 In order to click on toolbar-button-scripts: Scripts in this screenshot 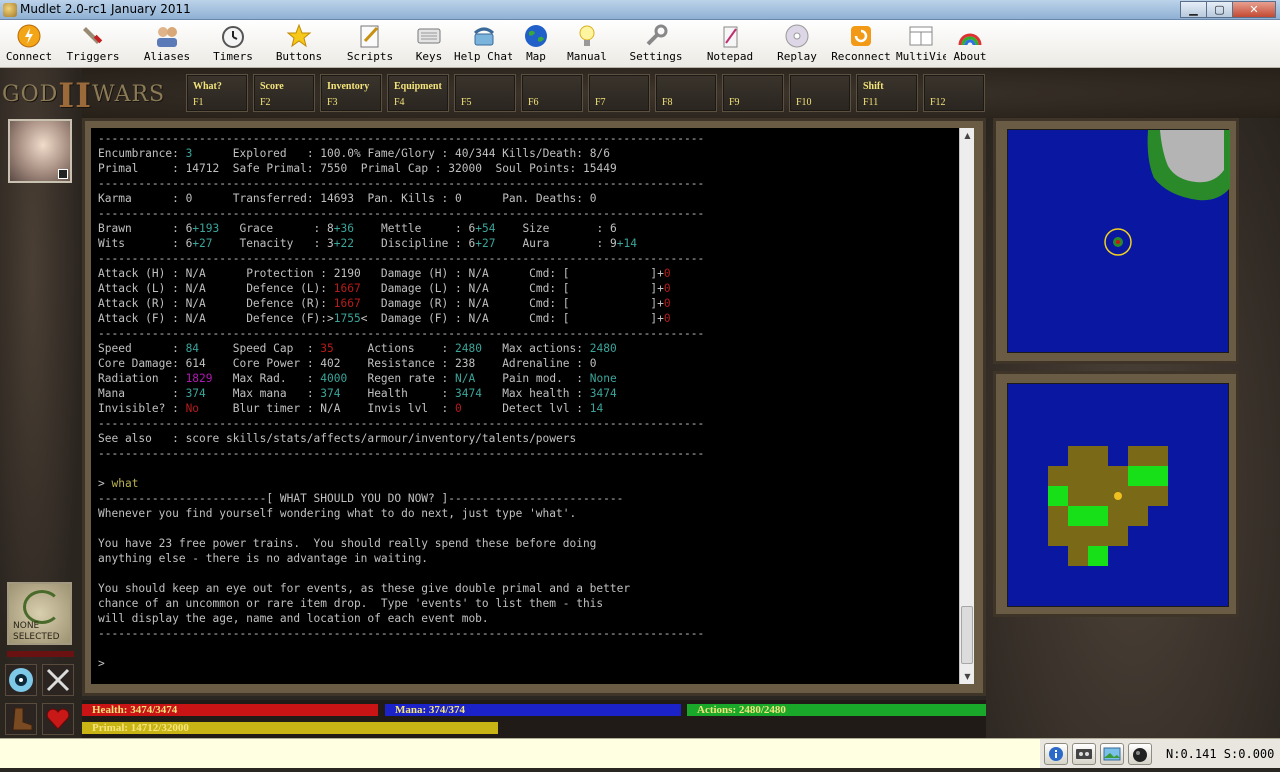, I will do `click(370, 45)`.